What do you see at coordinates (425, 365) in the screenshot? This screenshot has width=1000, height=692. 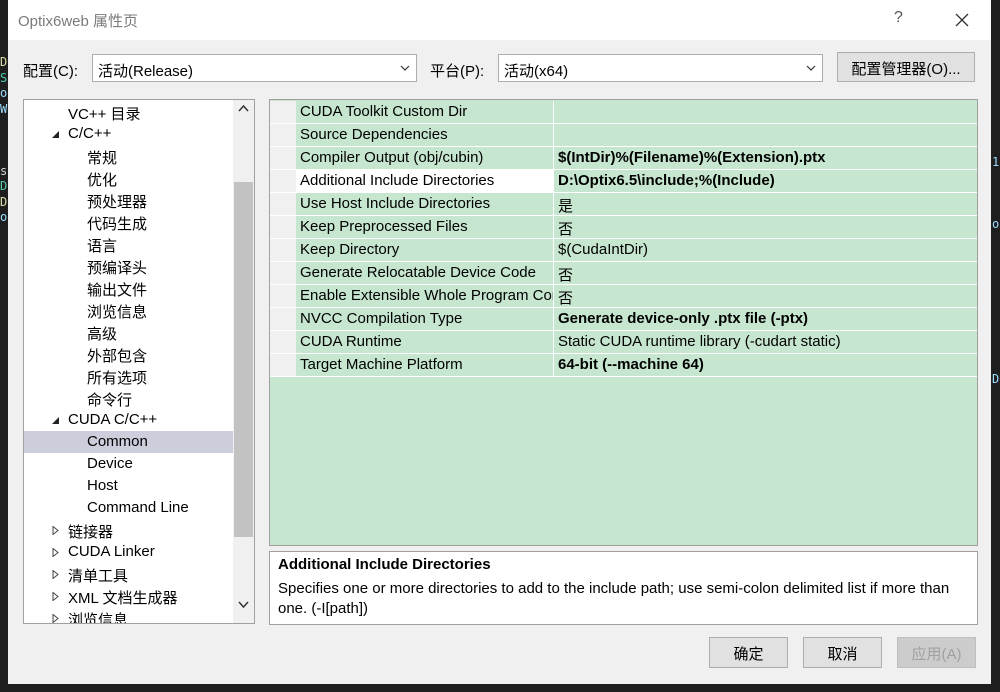 I see `property-name: Target Machine Platform` at bounding box center [425, 365].